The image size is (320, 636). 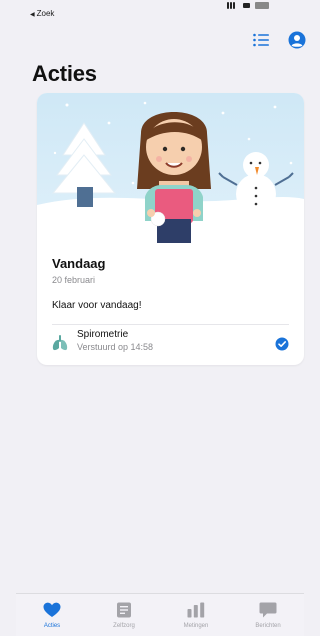 I want to click on lungs-icon, so click(x=60, y=343).